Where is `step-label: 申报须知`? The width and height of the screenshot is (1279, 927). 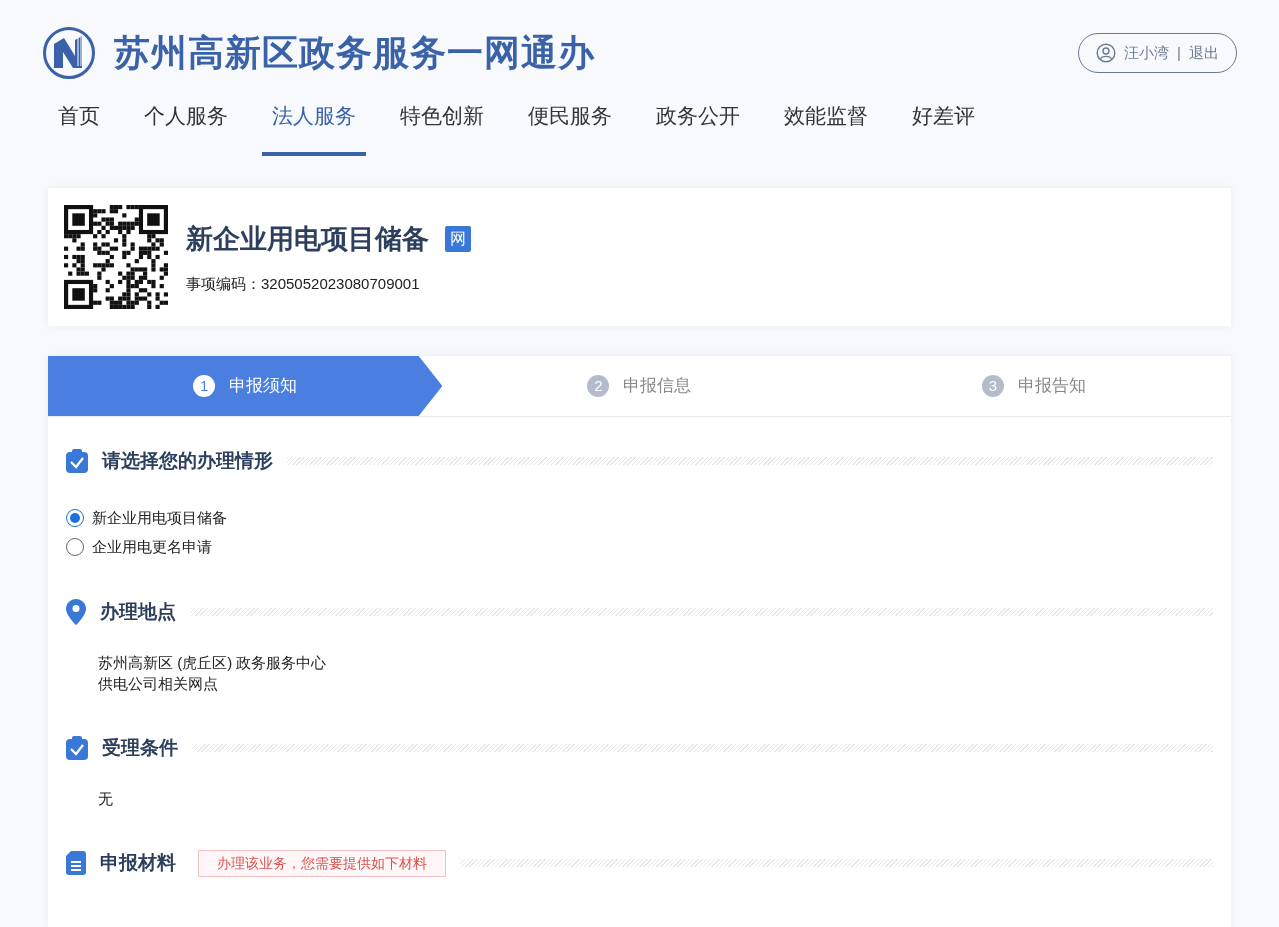 step-label: 申报须知 is located at coordinates (263, 386).